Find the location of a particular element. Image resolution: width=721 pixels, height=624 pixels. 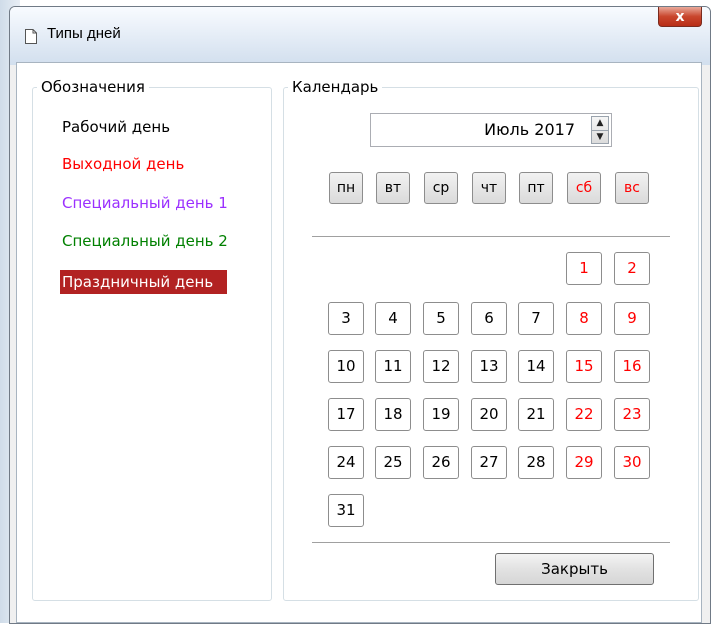

day-button: 28 is located at coordinates (536, 462).